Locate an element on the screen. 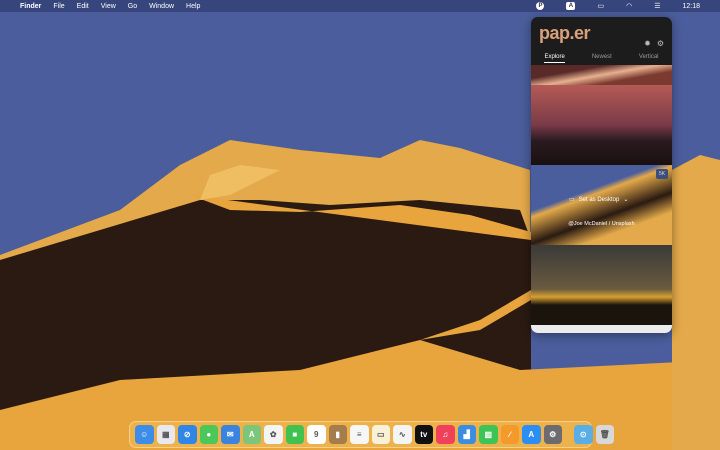 The height and width of the screenshot is (450, 720). battery-icon: ▭ is located at coordinates (600, 6).